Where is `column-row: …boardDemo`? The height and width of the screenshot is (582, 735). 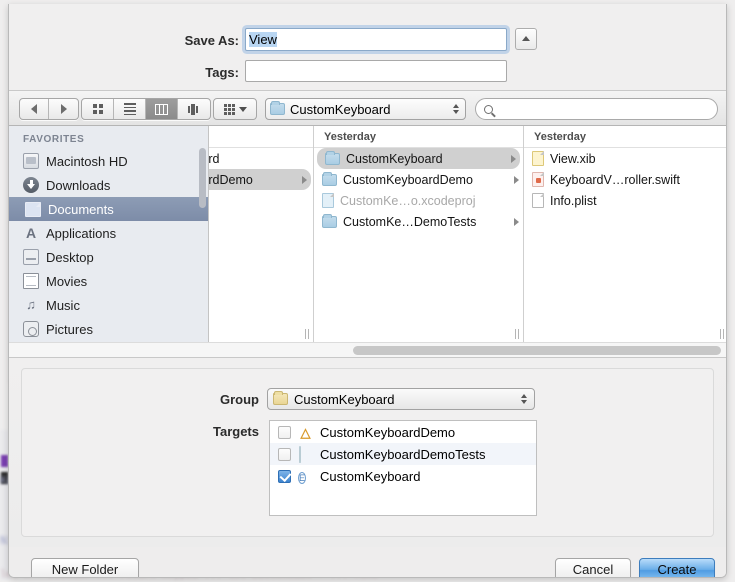 column-row: …boardDemo is located at coordinates (260, 179).